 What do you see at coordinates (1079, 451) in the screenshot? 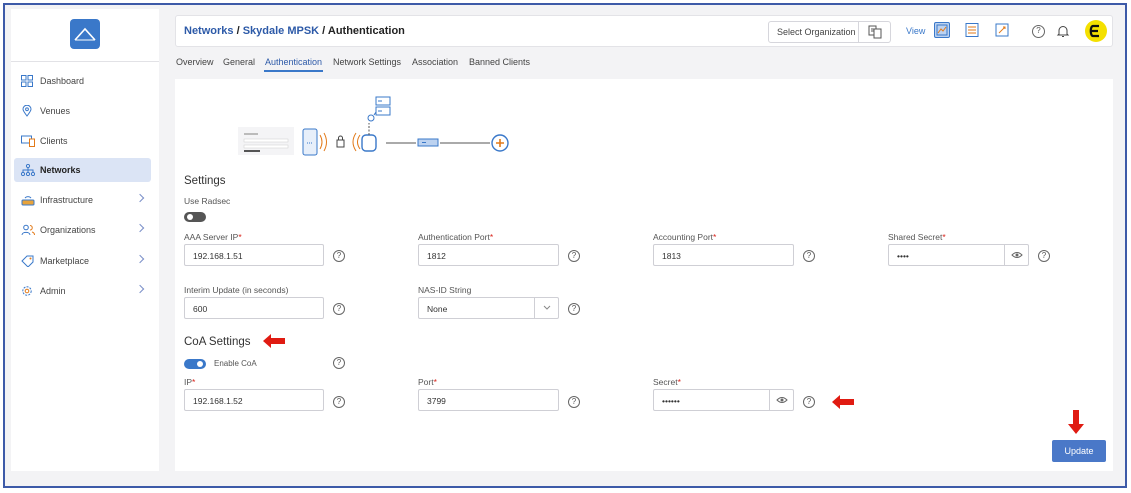
I see `update-button: Update` at bounding box center [1079, 451].